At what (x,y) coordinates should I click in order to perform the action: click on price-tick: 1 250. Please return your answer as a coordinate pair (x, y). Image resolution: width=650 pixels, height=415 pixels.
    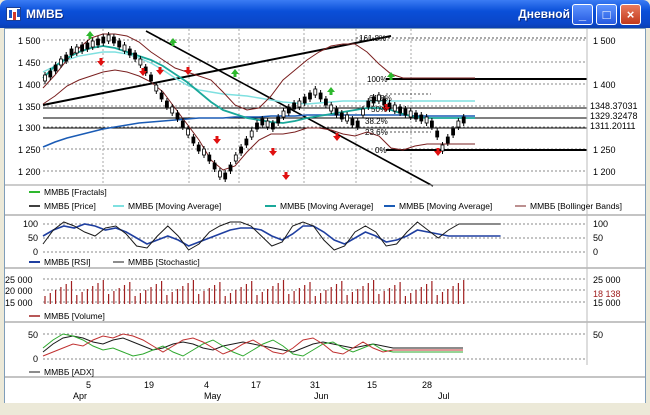
    Looking at the image, I should click on (604, 150).